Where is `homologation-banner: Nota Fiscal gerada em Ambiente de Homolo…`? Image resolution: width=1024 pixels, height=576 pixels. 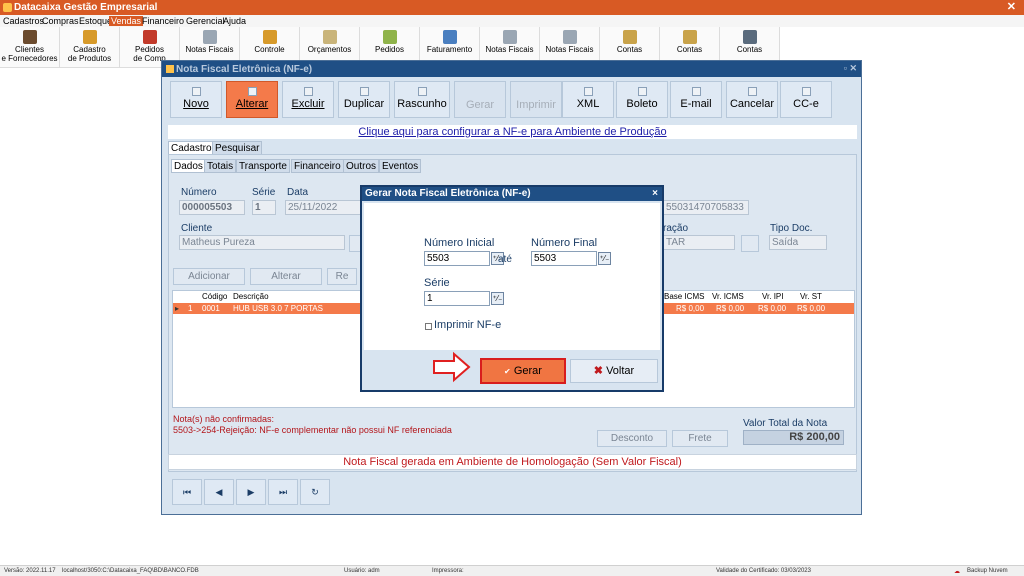
homologation-banner: Nota Fiscal gerada em Ambiente de Homolo… is located at coordinates (512, 462).